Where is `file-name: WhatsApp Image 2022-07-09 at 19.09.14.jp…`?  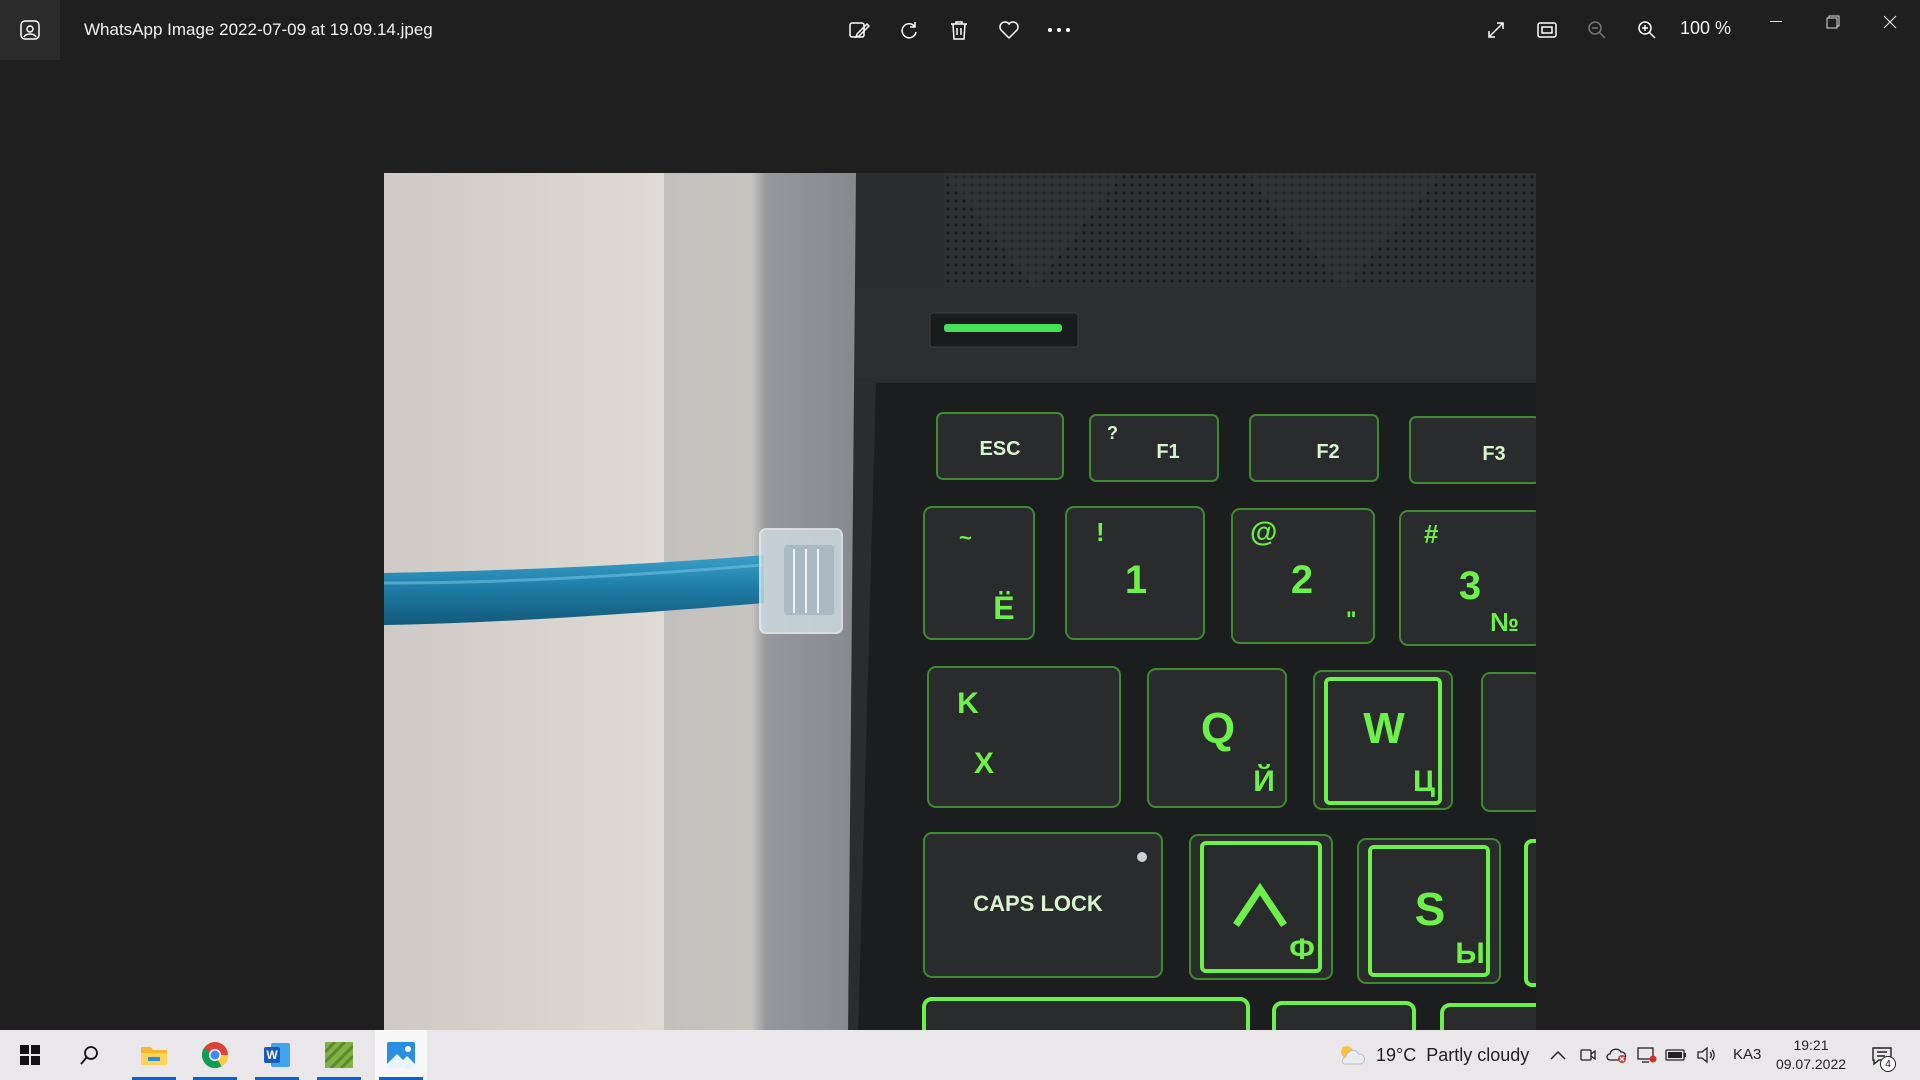
file-name: WhatsApp Image 2022-07-09 at 19.09.14.jp… is located at coordinates (258, 29).